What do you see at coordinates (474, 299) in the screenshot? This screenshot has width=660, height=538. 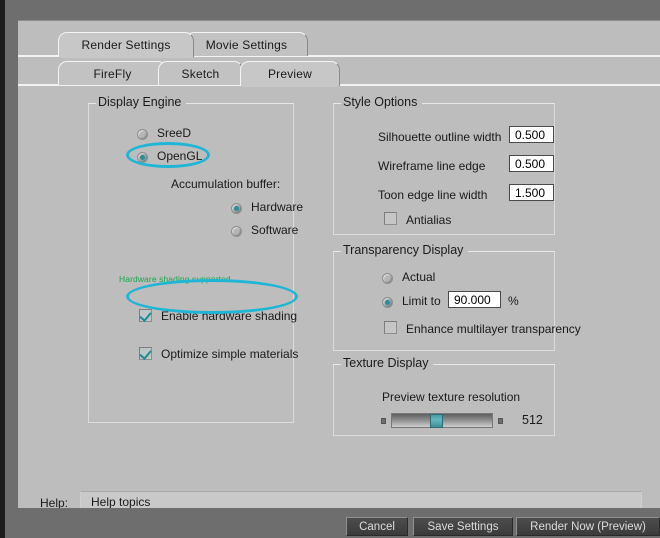 I see `transparency-limit-input: 90.000` at bounding box center [474, 299].